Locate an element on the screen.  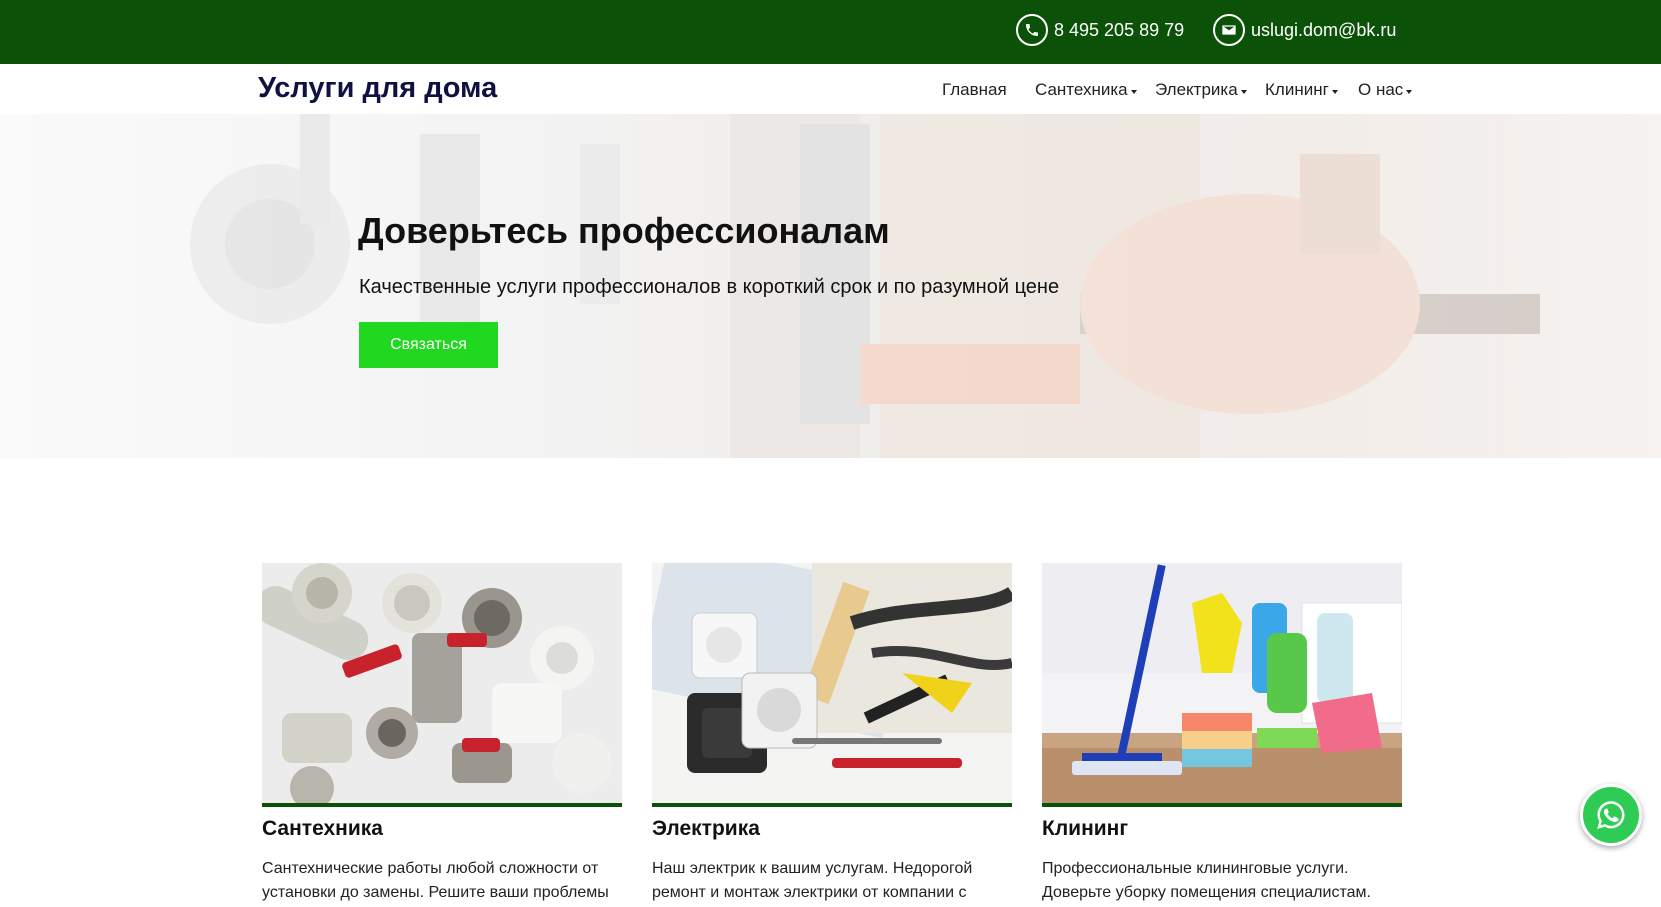
nav-item-electrics: Электрика is located at coordinates (1201, 90).